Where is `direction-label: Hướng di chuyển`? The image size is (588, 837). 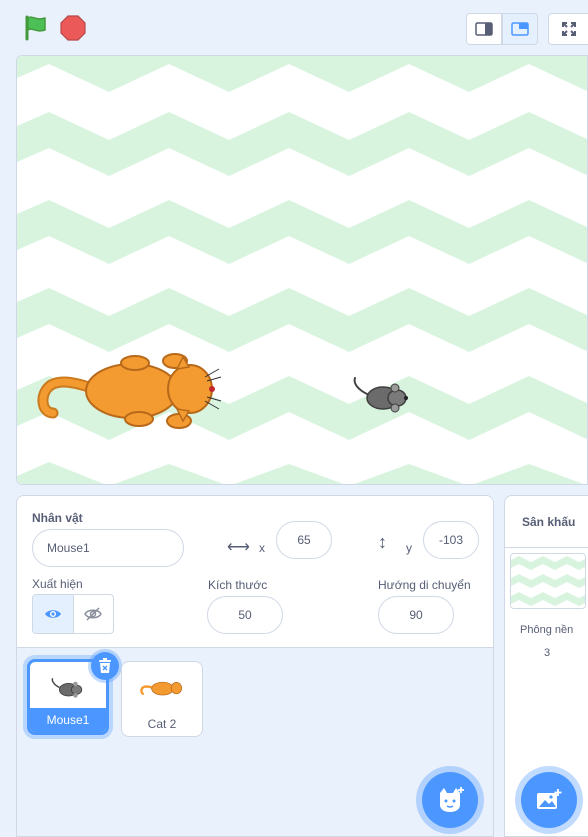 direction-label: Hướng di chuyển is located at coordinates (424, 585).